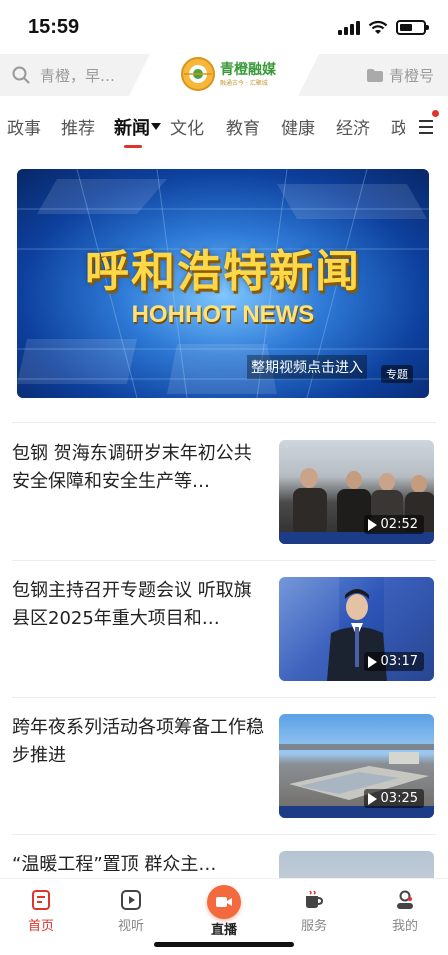  Describe the element at coordinates (78, 126) in the screenshot. I see `tab-tuijian: 推荐` at that location.